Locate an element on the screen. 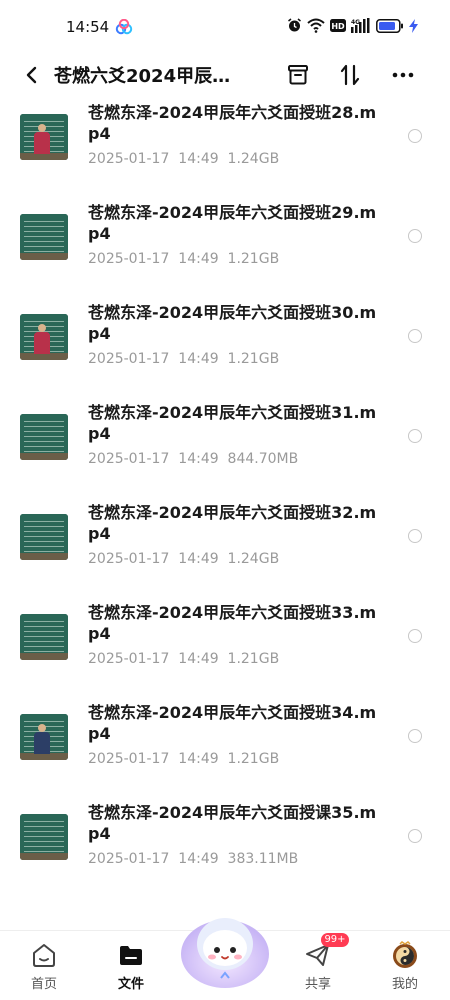  mascot-icon is located at coordinates (225, 953).